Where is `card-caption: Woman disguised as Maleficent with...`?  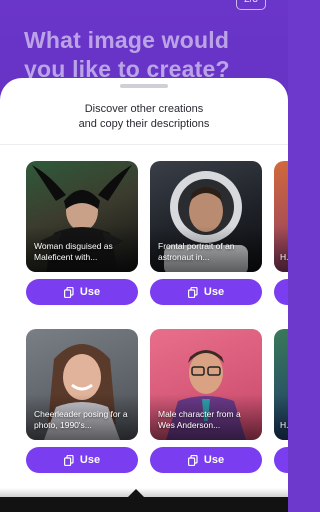 card-caption: Woman disguised as Maleficent with... is located at coordinates (73, 251).